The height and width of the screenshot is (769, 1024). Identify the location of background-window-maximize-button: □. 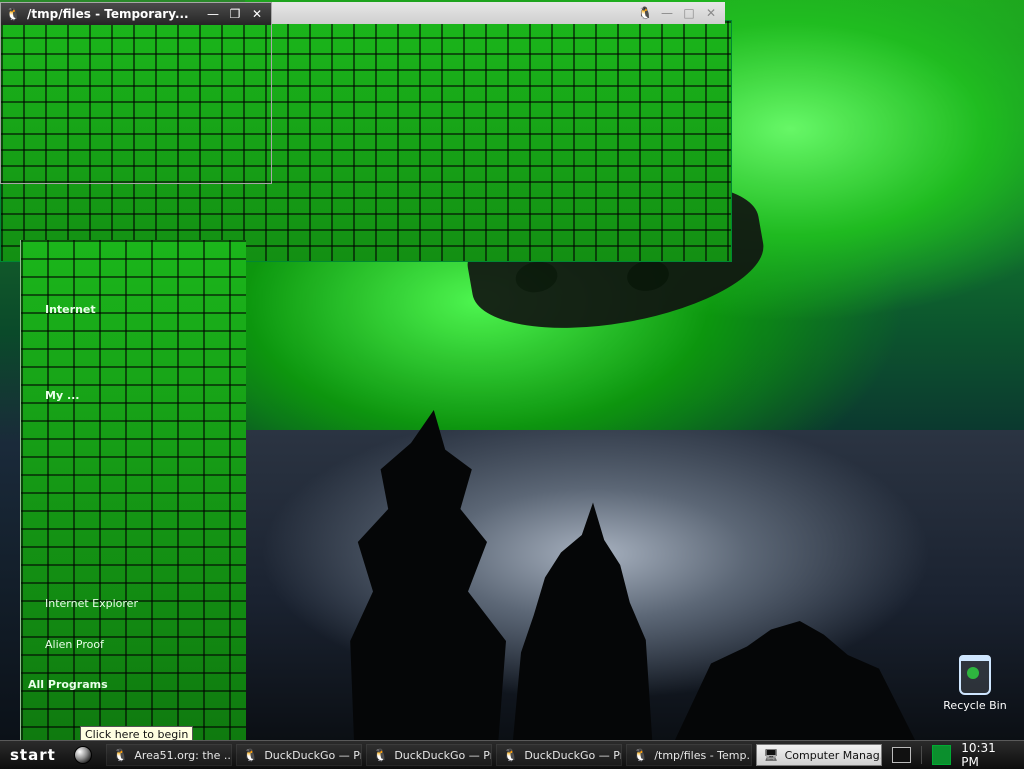
(689, 13).